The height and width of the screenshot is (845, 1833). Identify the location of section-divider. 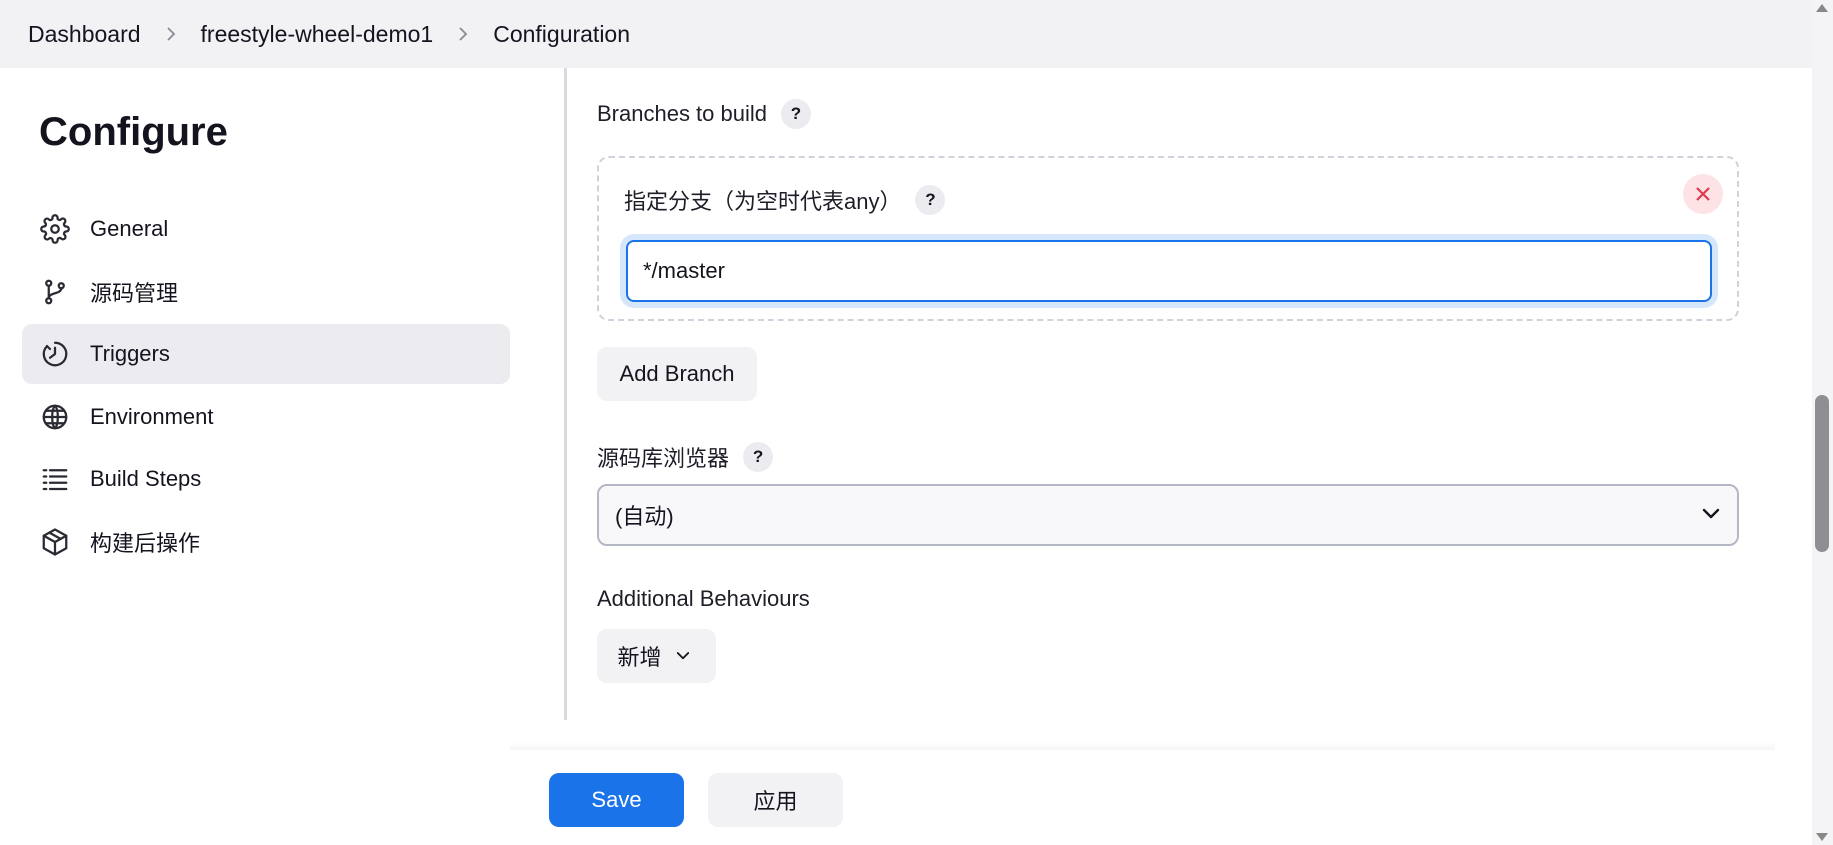
(565, 394).